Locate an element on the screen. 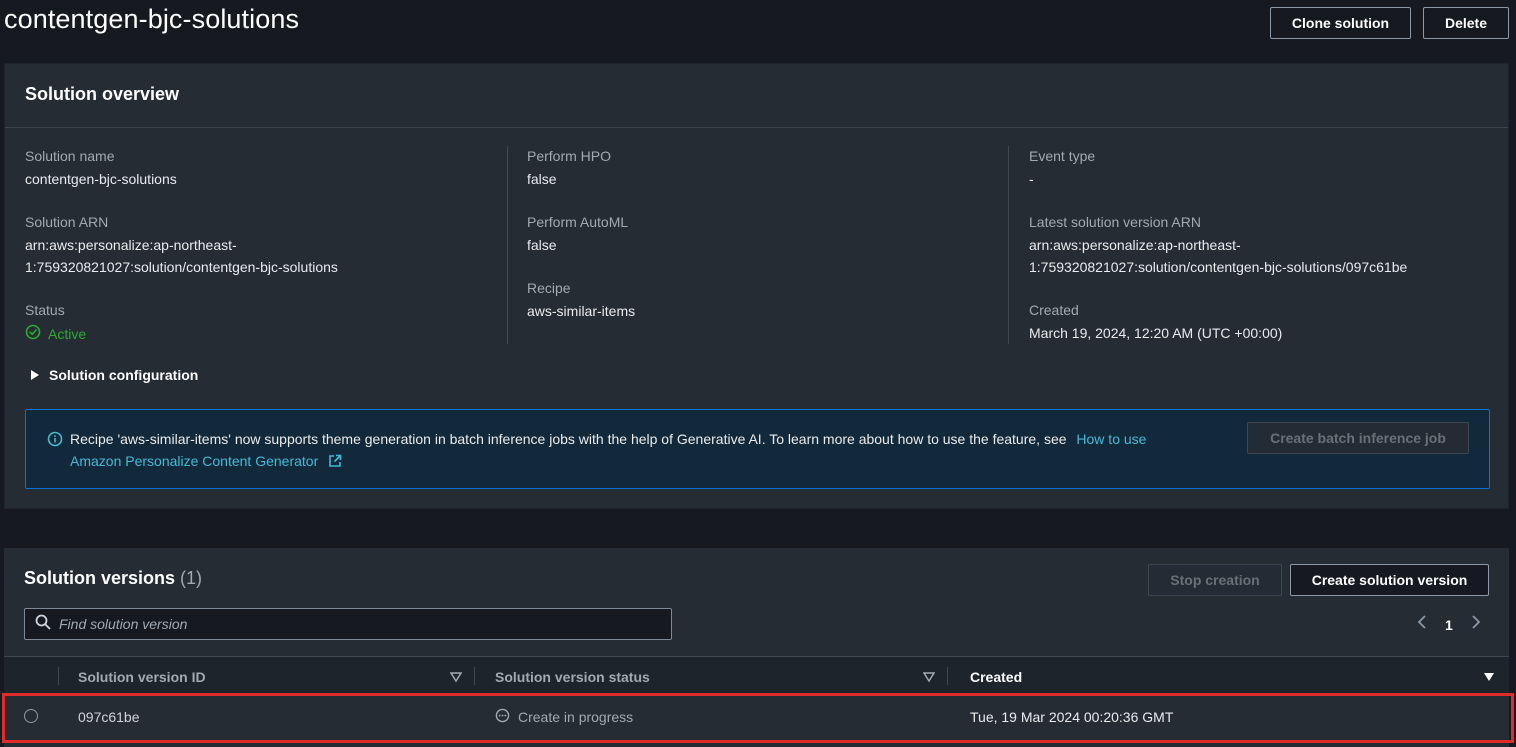  status-label: Status is located at coordinates (45, 310).